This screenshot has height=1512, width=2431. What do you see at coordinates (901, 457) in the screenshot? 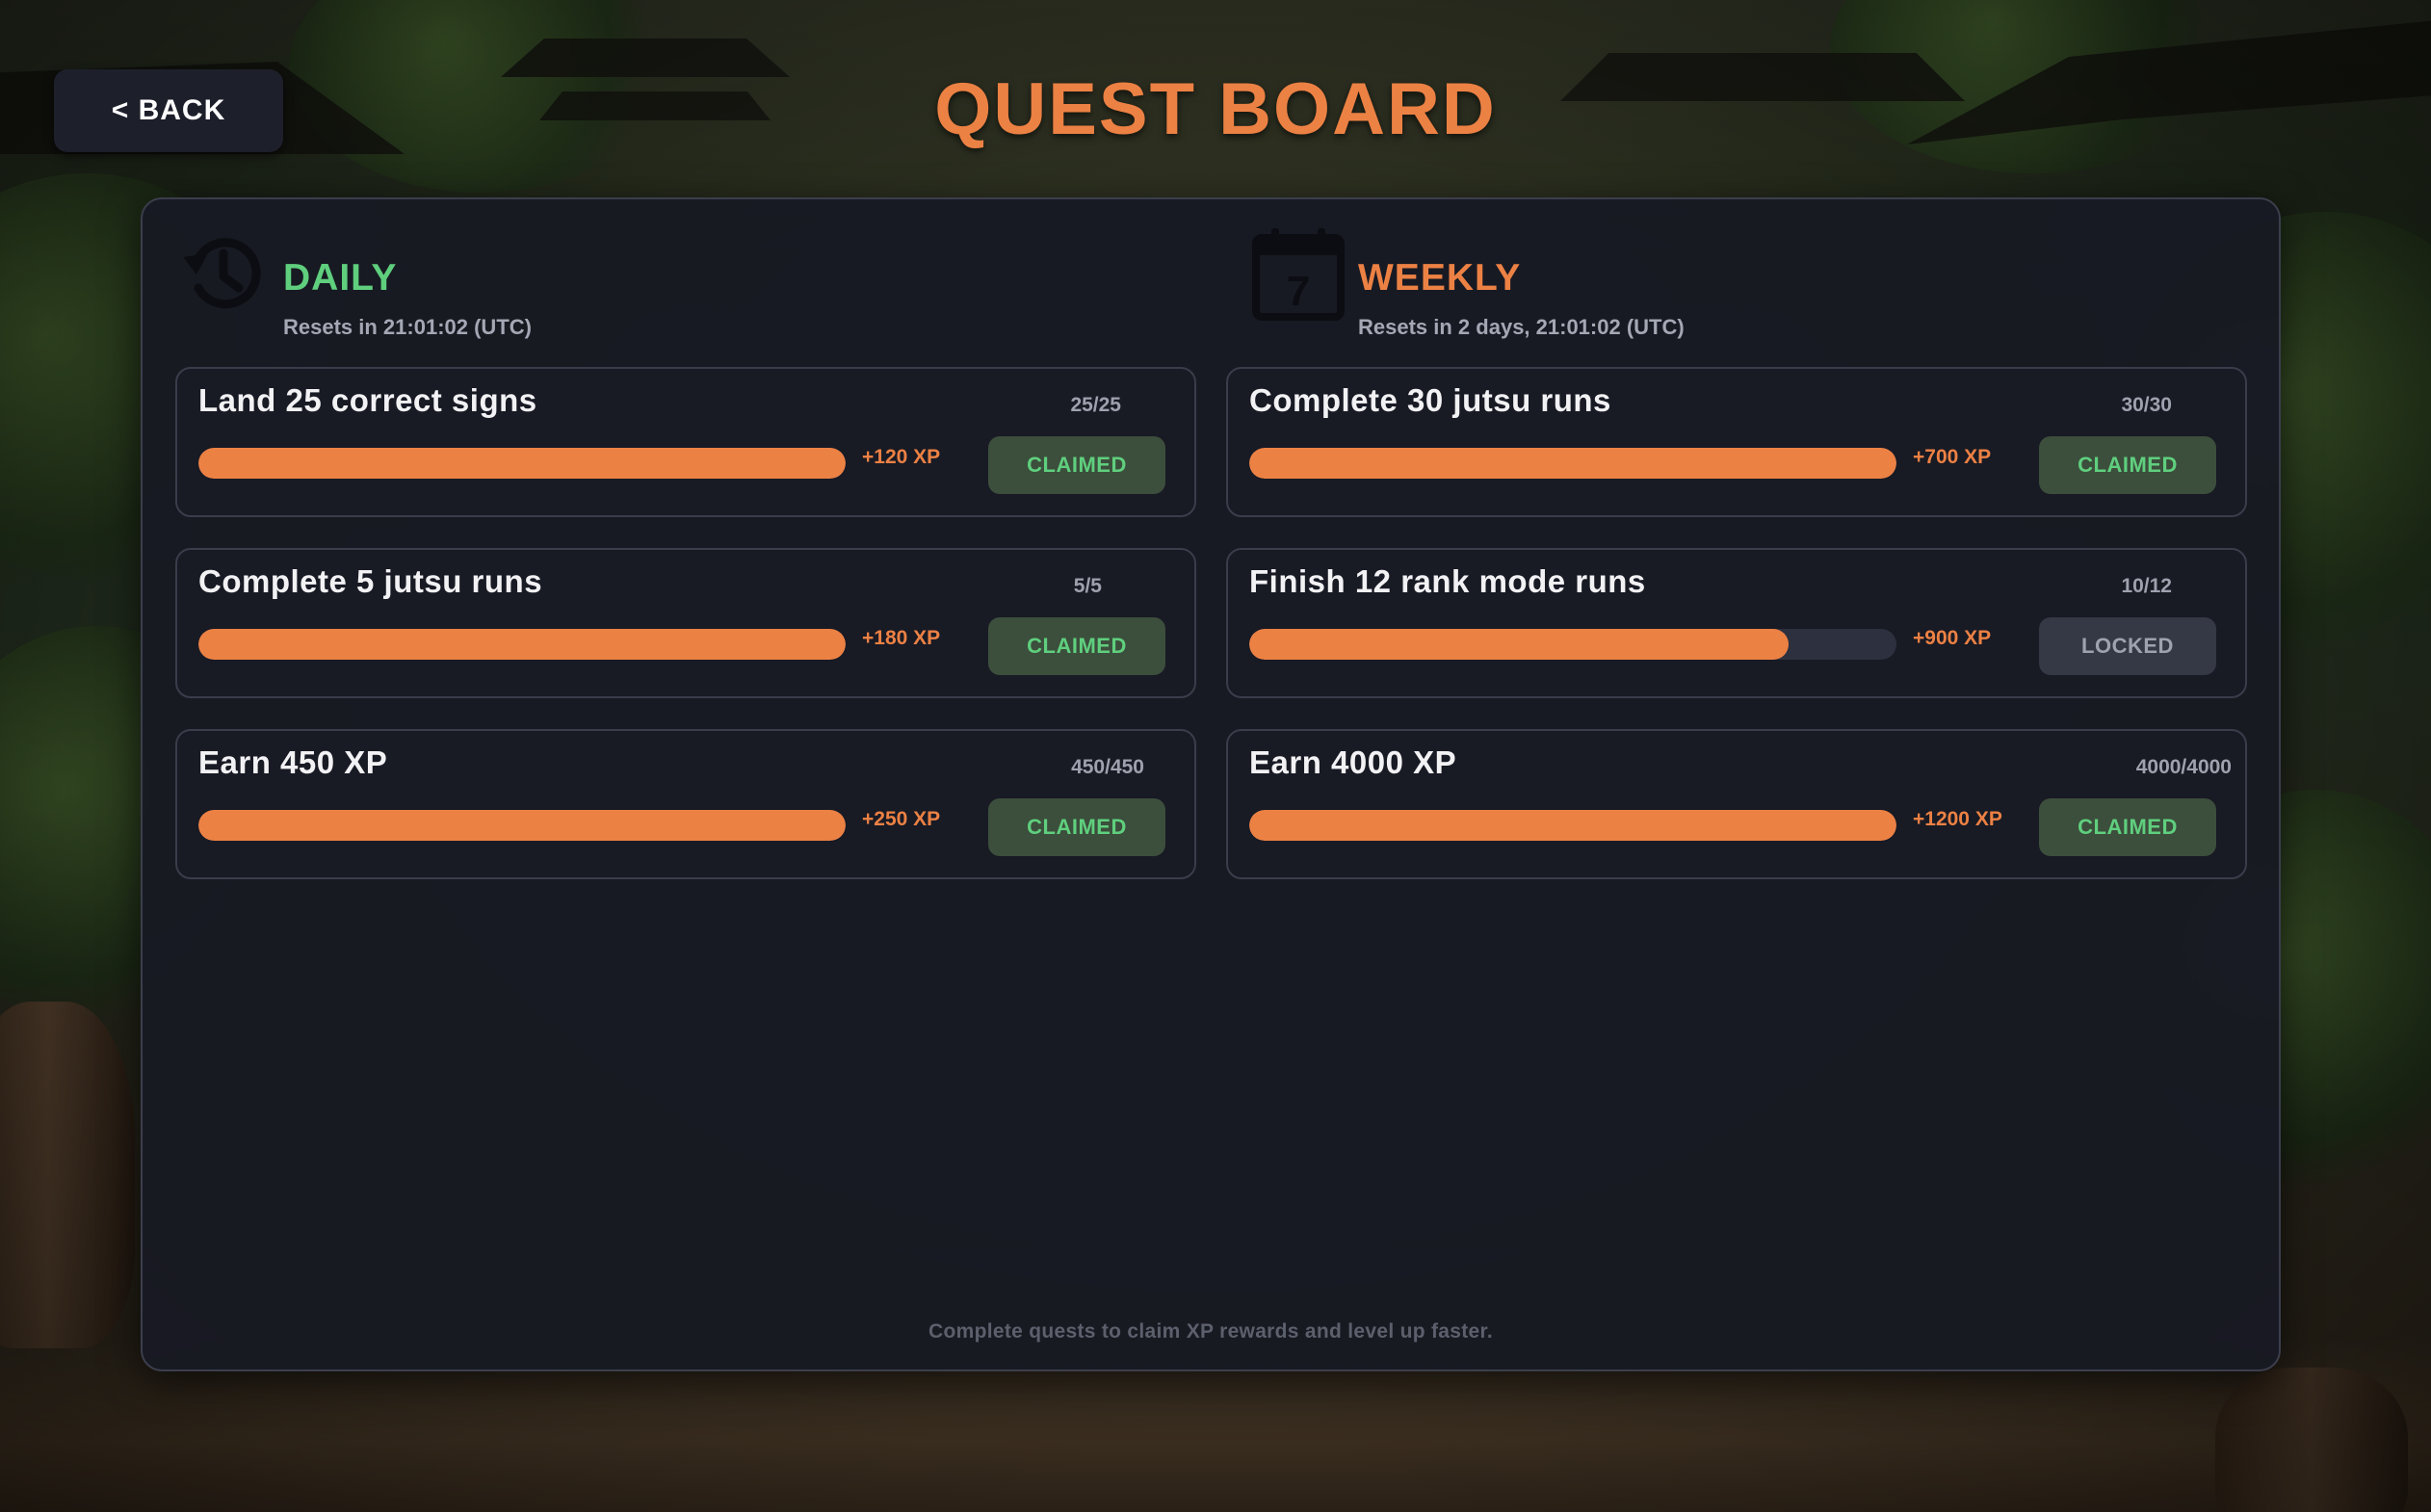
I see `xp-reward: +120 XP` at bounding box center [901, 457].